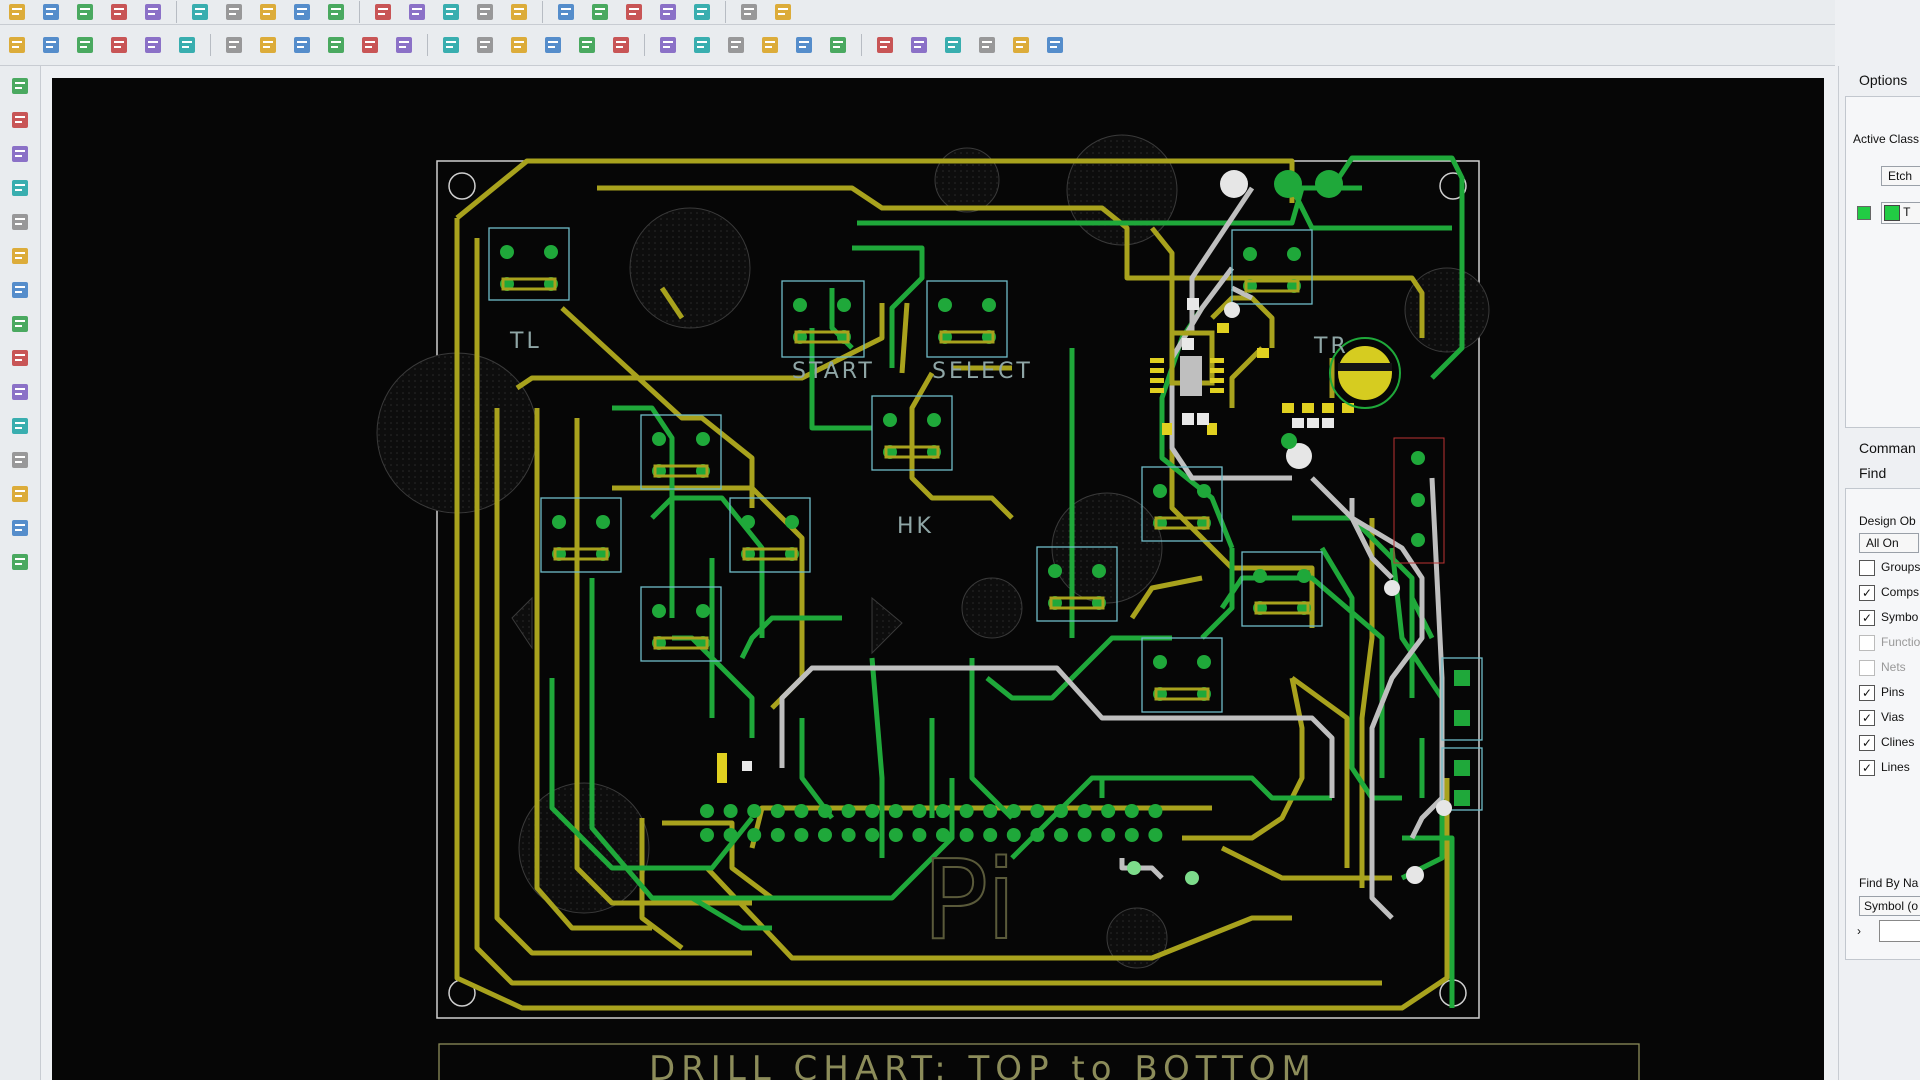  Describe the element at coordinates (20, 188) in the screenshot. I see `add-connect-icon` at that location.